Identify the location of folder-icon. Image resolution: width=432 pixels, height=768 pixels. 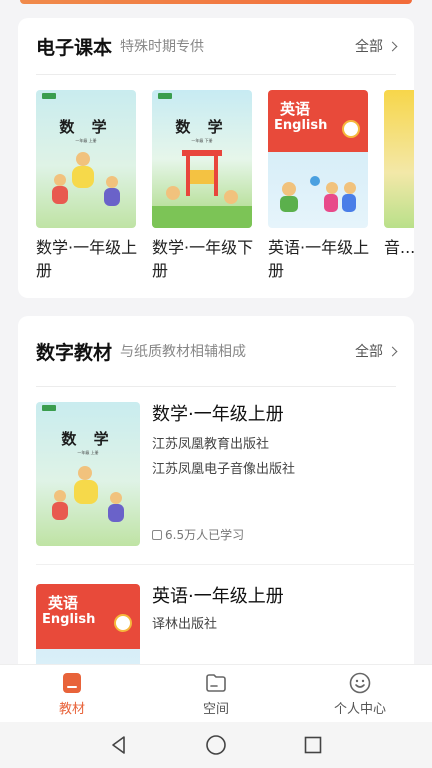
(216, 682).